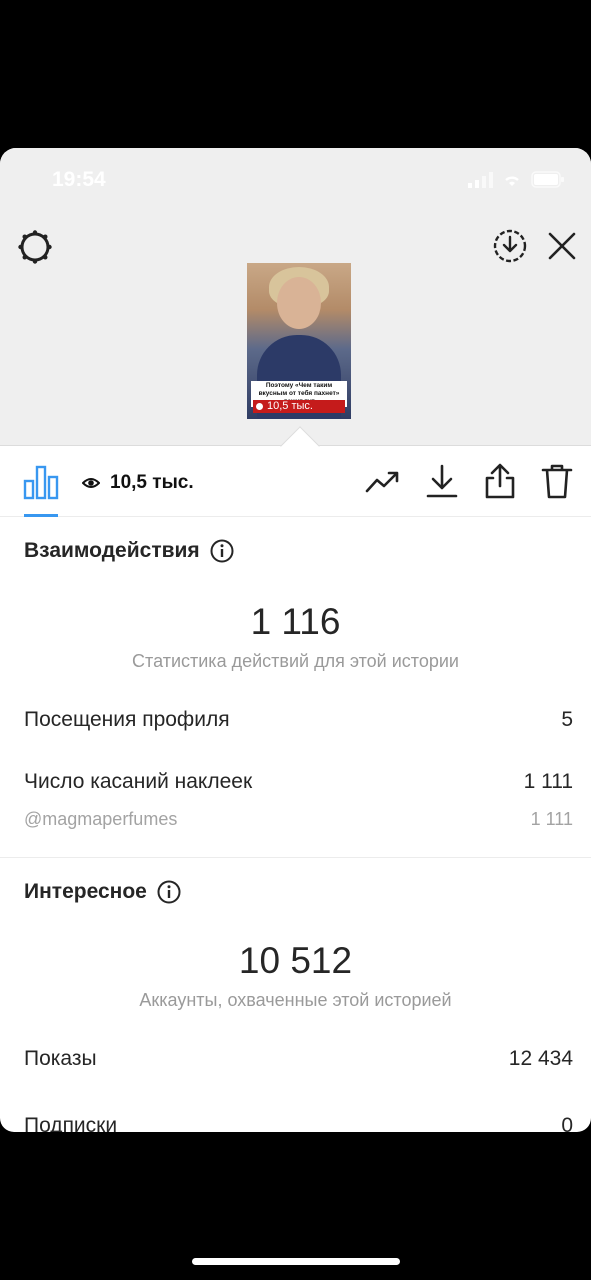 Image resolution: width=591 pixels, height=1280 pixels. I want to click on sticker-taps-row: Число касаний наклеек 1 111, so click(298, 782).